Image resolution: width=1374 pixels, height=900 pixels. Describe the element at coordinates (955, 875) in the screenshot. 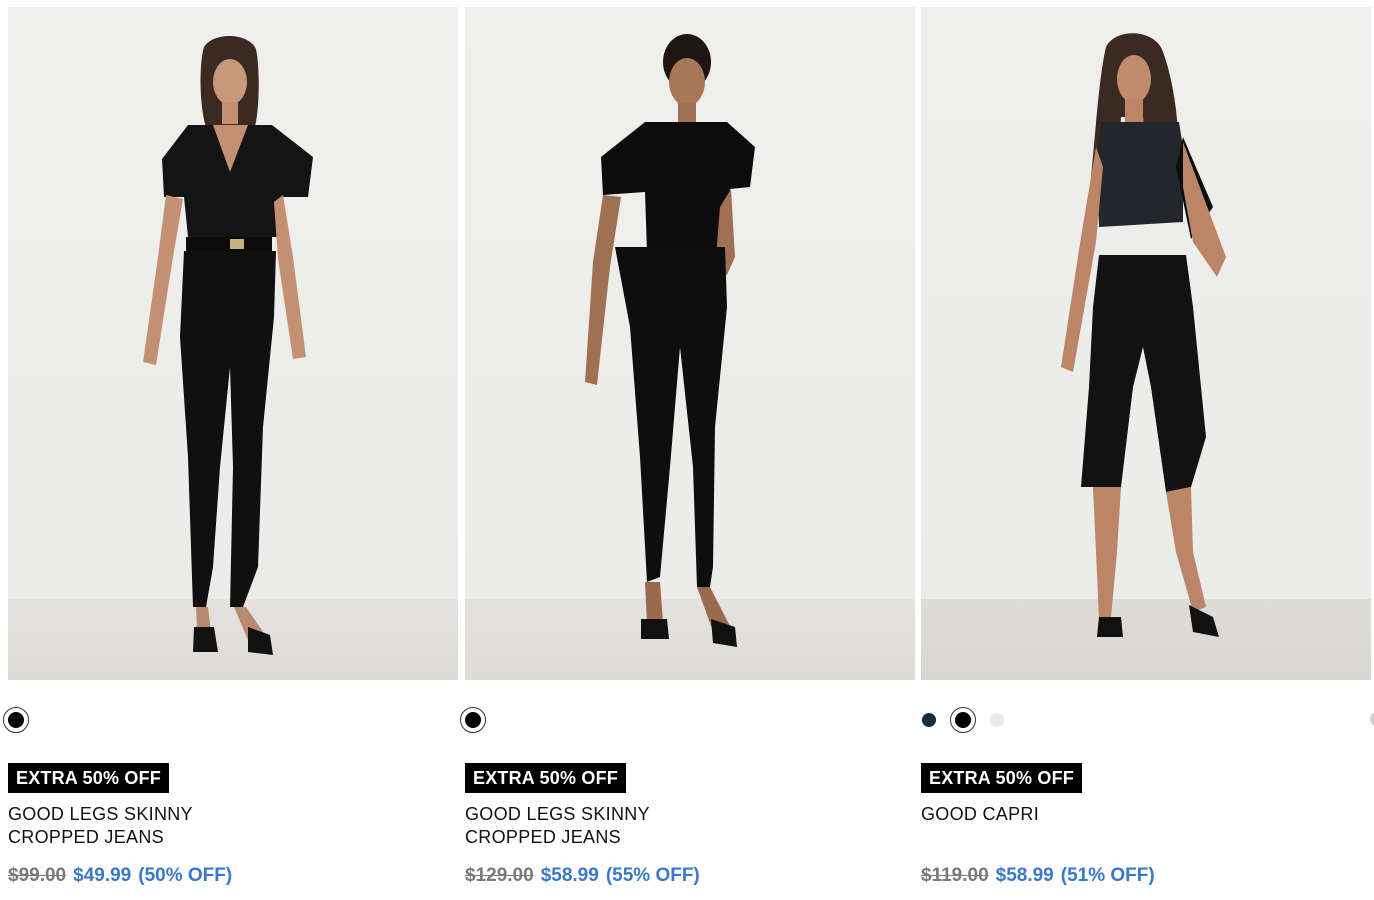

I see `original-price: $119.00` at that location.